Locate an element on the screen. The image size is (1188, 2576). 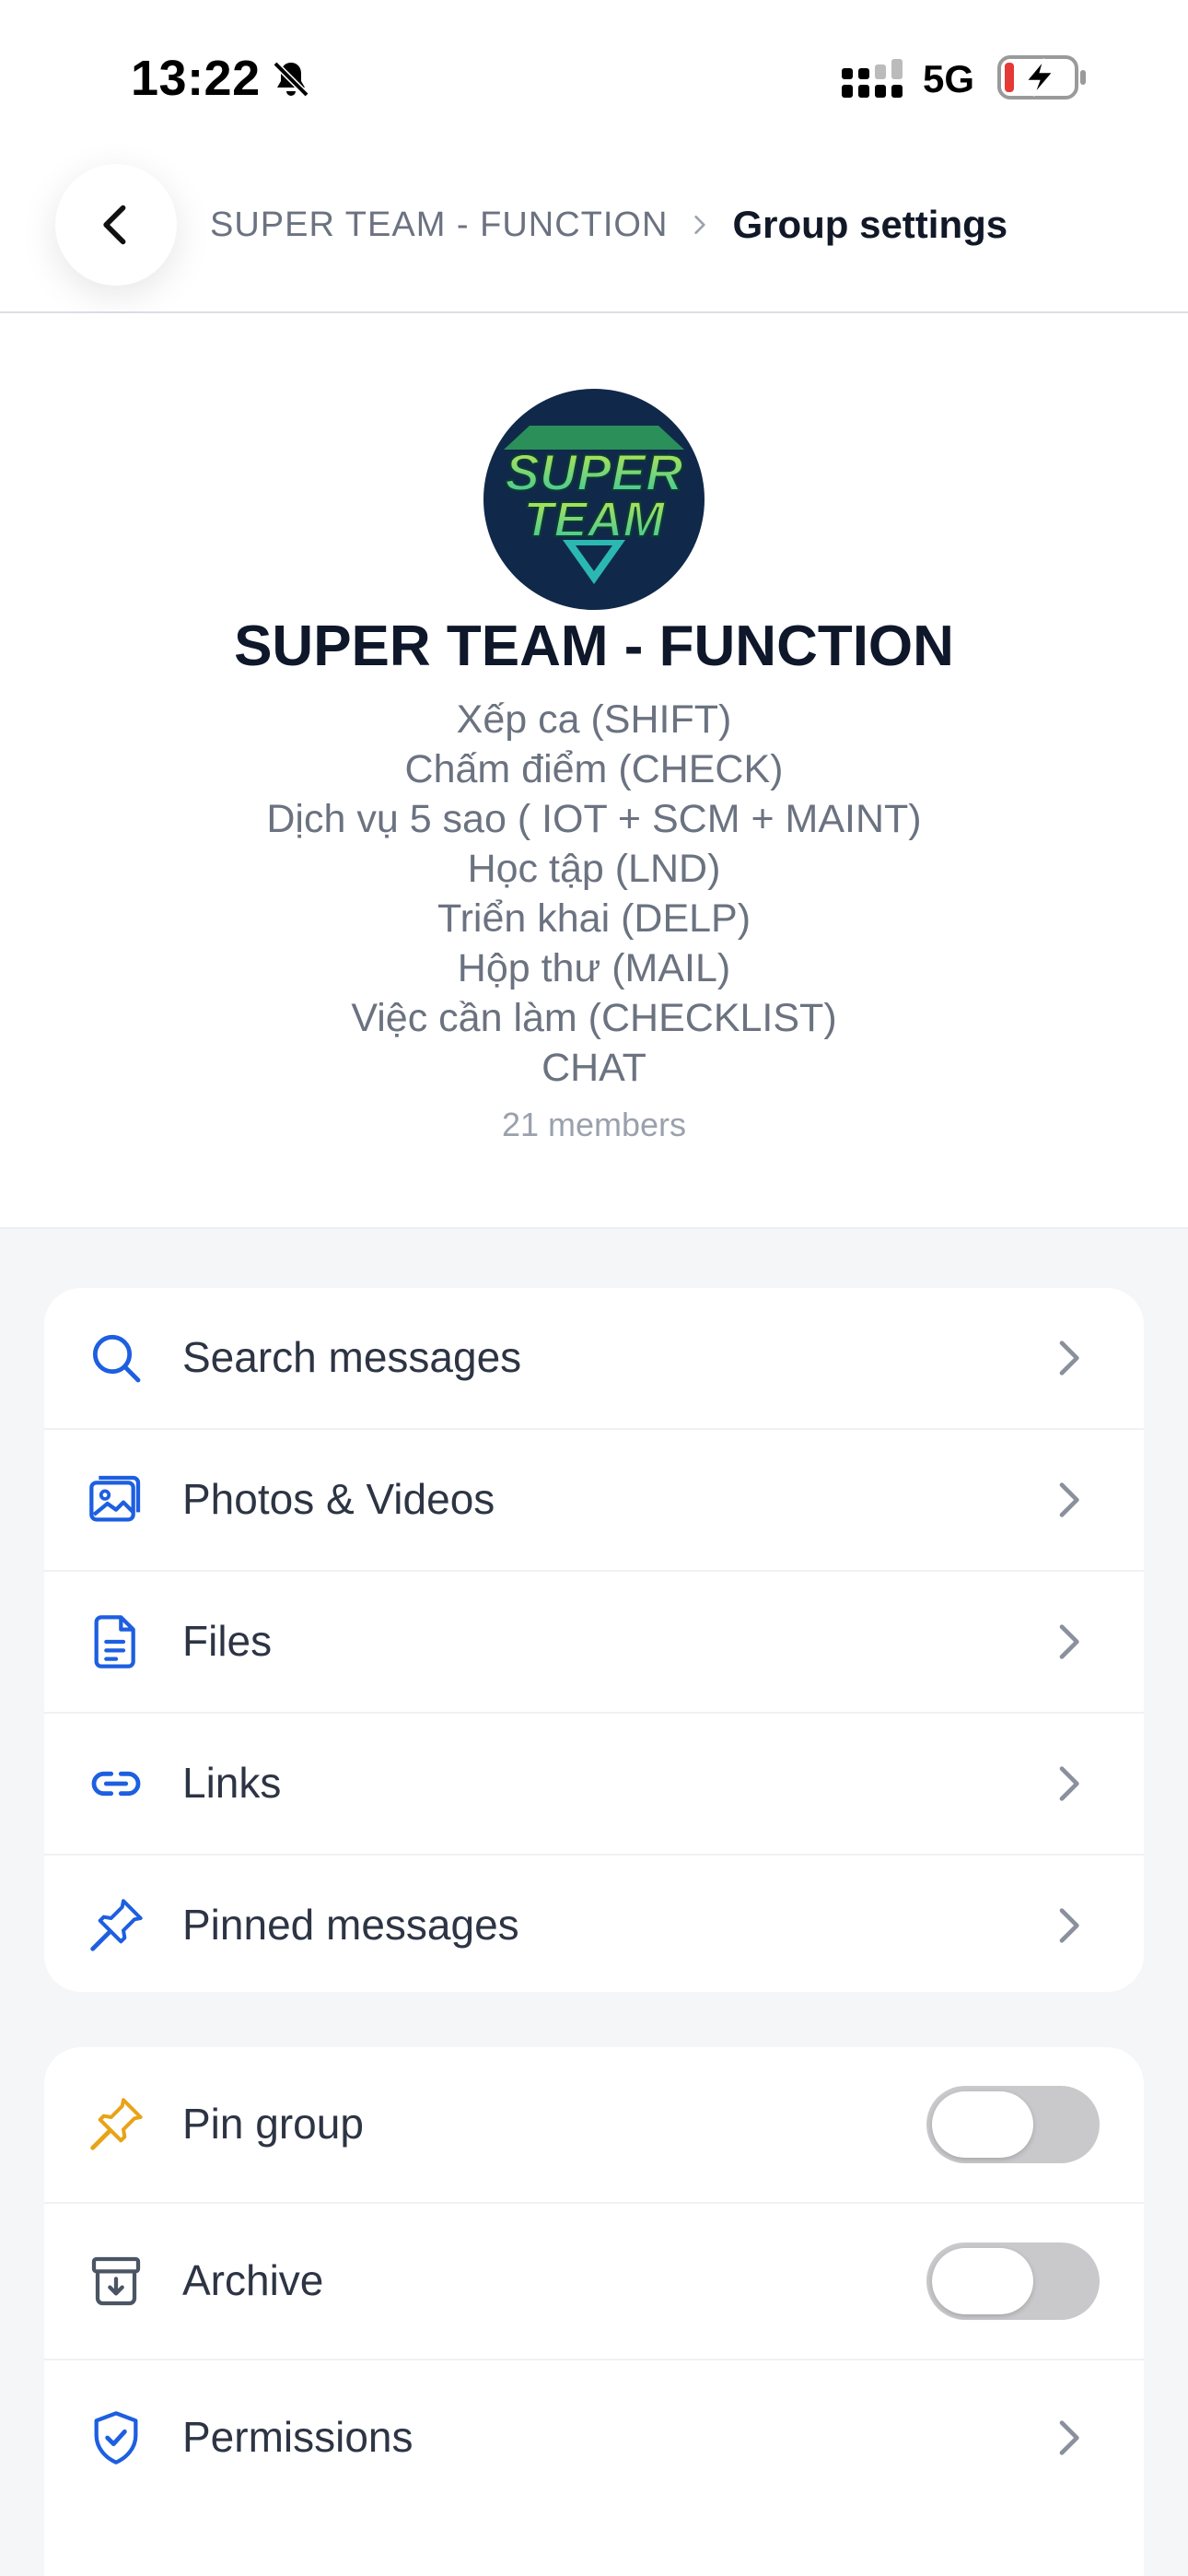
super-team-logo-icon: SUPER TEAM is located at coordinates (594, 505).